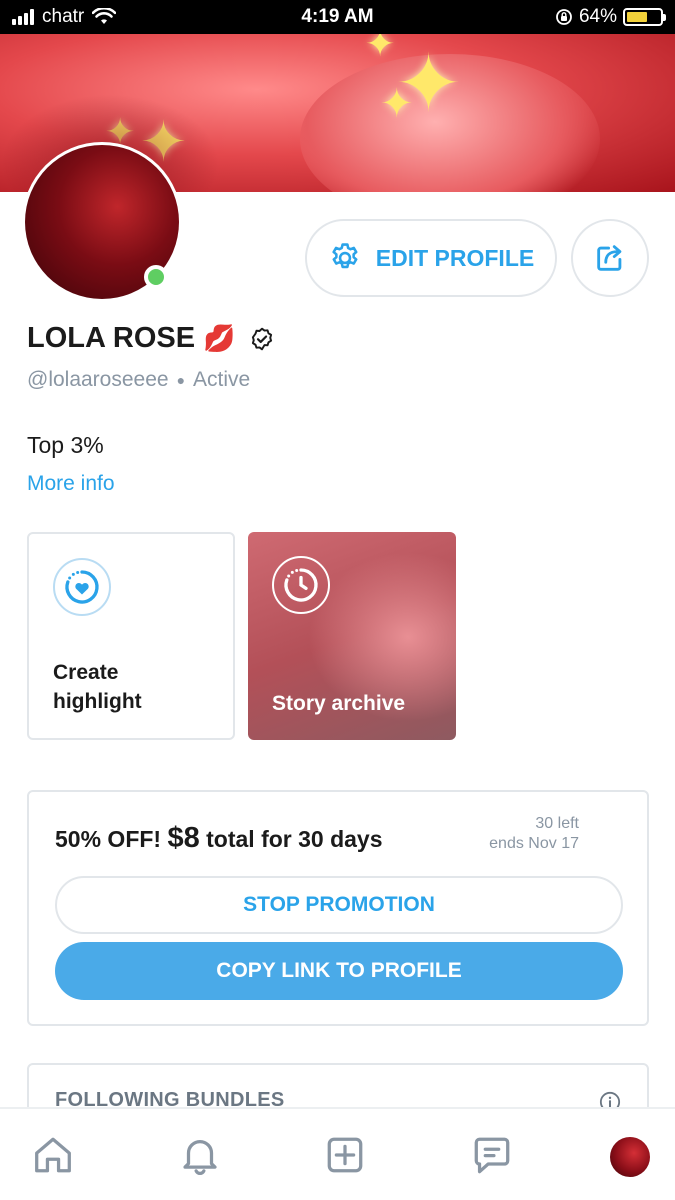 This screenshot has height=1200, width=675. I want to click on promotion-title: 50% OFF! $8 total for 30 days, so click(219, 838).